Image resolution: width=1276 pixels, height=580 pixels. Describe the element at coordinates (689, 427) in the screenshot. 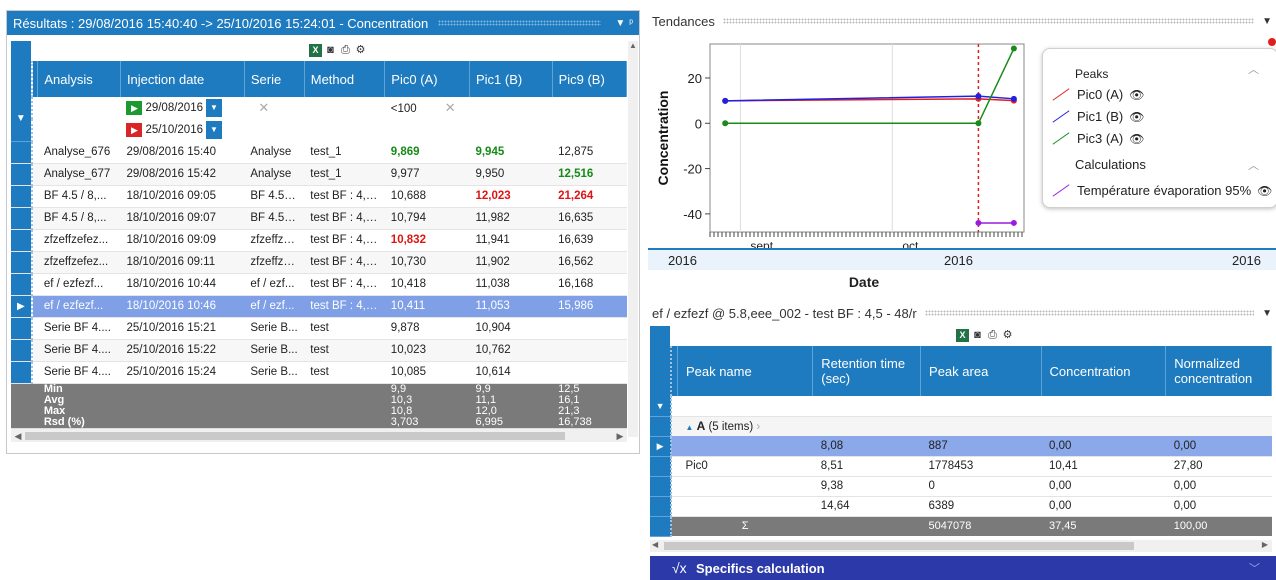

I see `expand-group-icon: ▲` at that location.